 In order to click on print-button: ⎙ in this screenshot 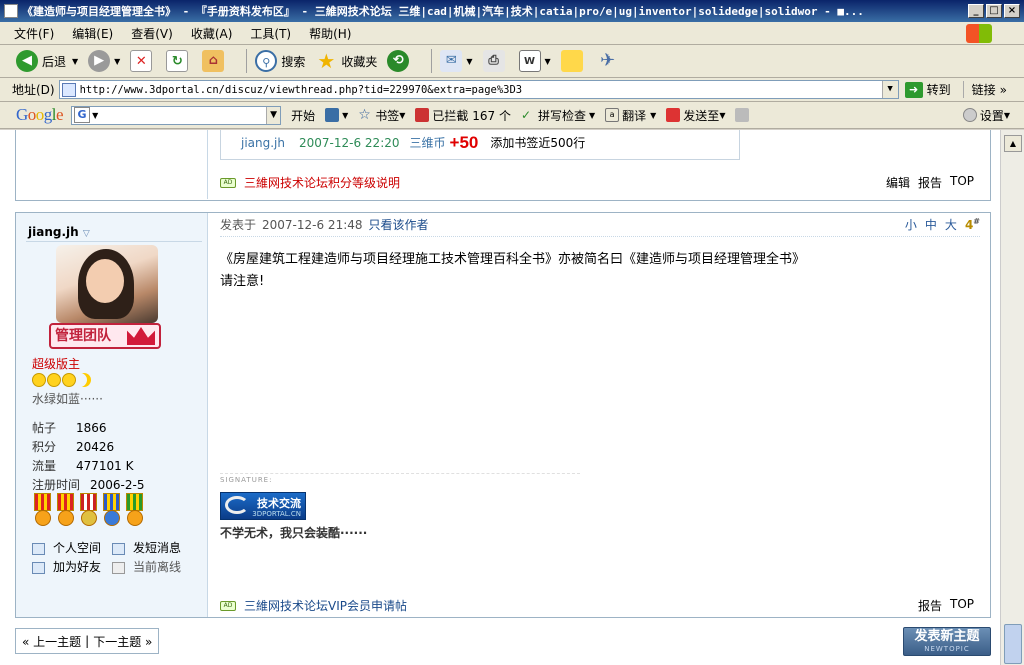, I will do `click(495, 61)`.